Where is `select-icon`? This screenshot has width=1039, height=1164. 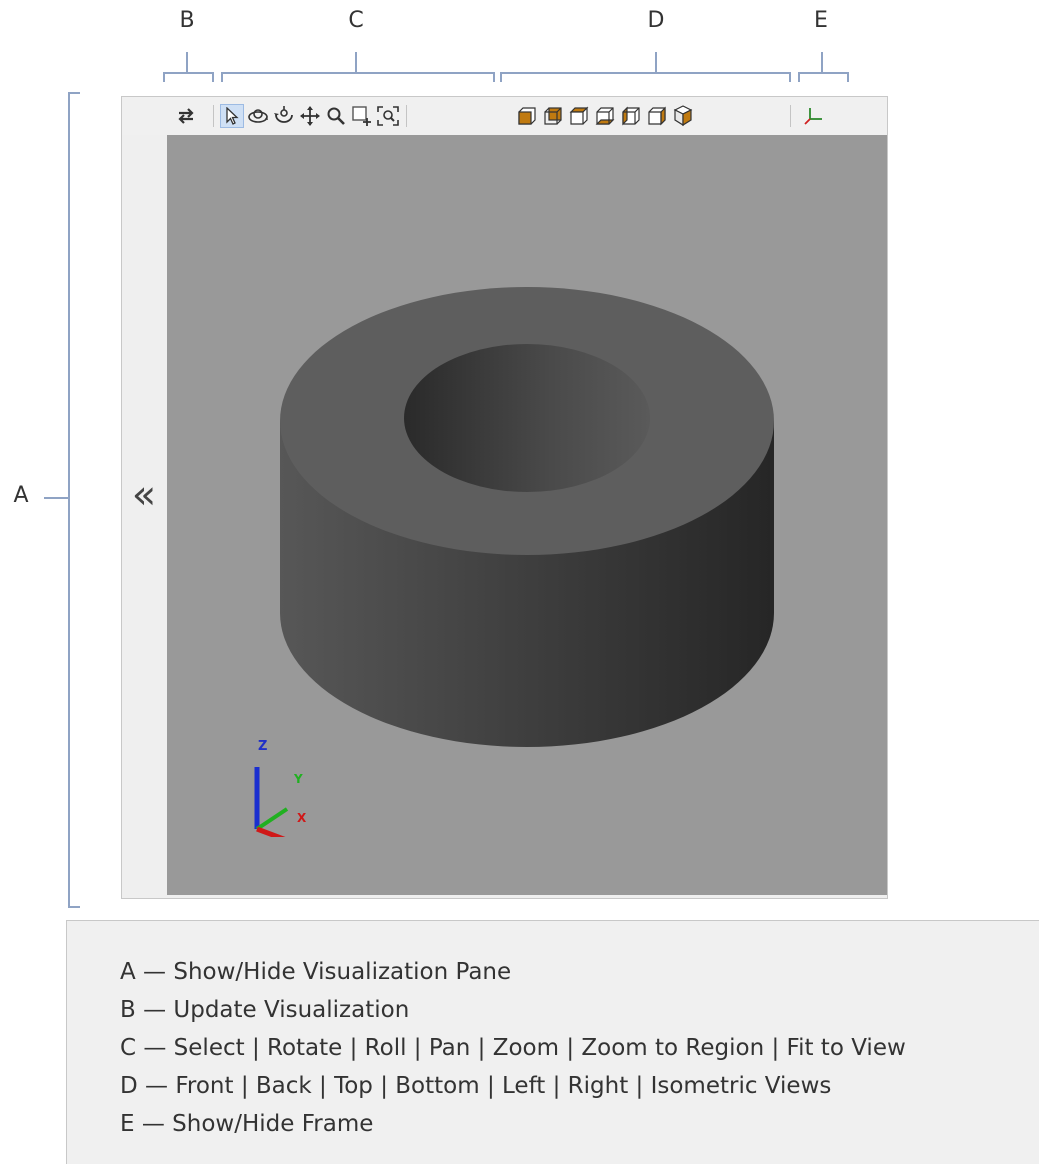
select-icon is located at coordinates (232, 116).